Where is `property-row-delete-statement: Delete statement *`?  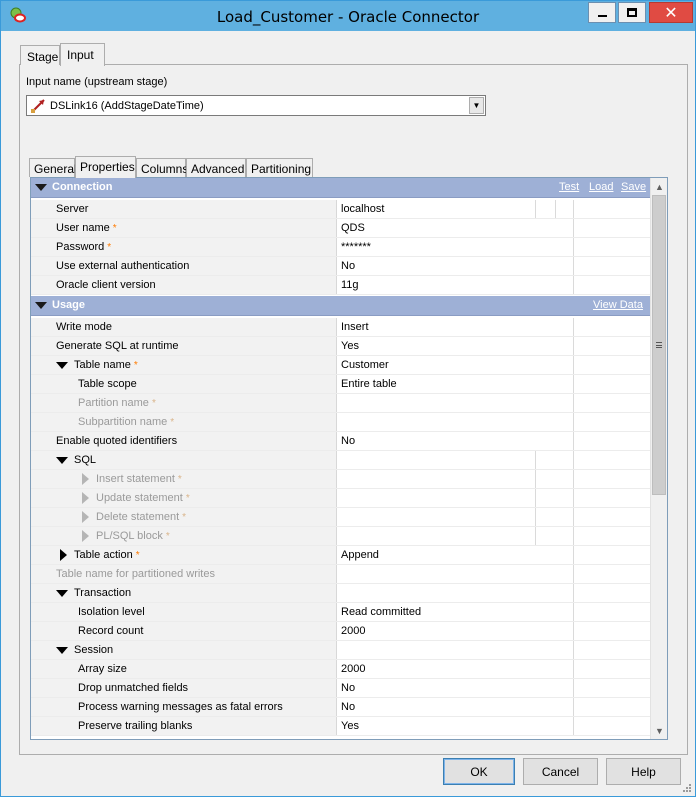 property-row-delete-statement: Delete statement * is located at coordinates (340, 517).